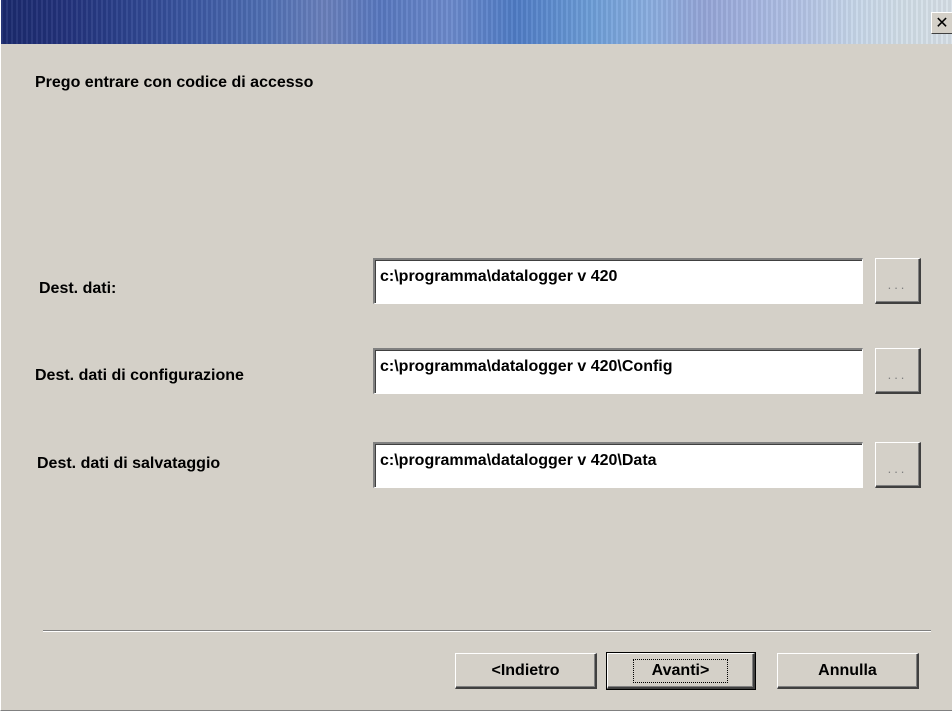  What do you see at coordinates (78, 288) in the screenshot?
I see `dest-data-label: Dest. dati:` at bounding box center [78, 288].